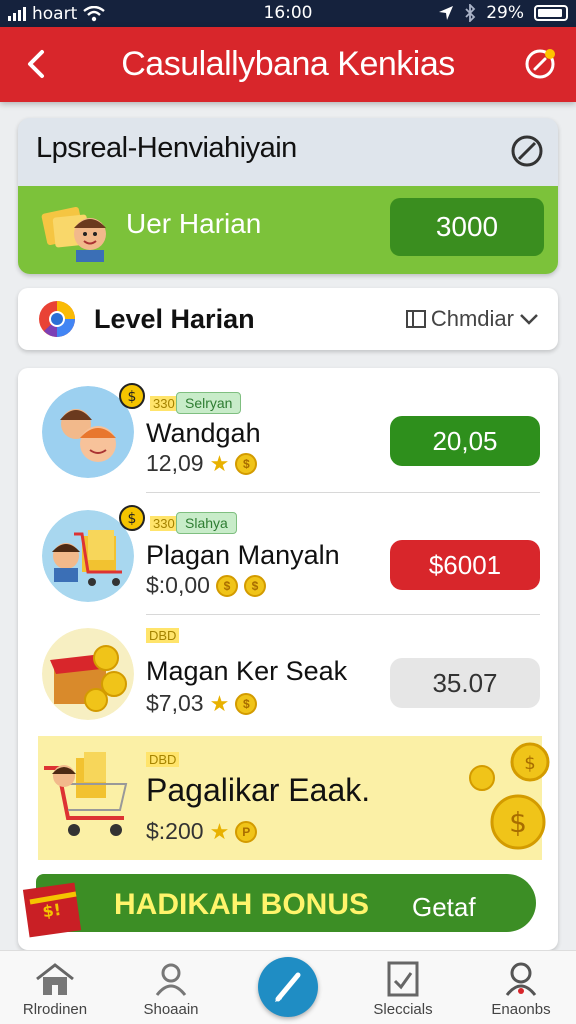 The width and height of the screenshot is (576, 1024). I want to click on nav-item-checklist: Sleccials, so click(403, 989).